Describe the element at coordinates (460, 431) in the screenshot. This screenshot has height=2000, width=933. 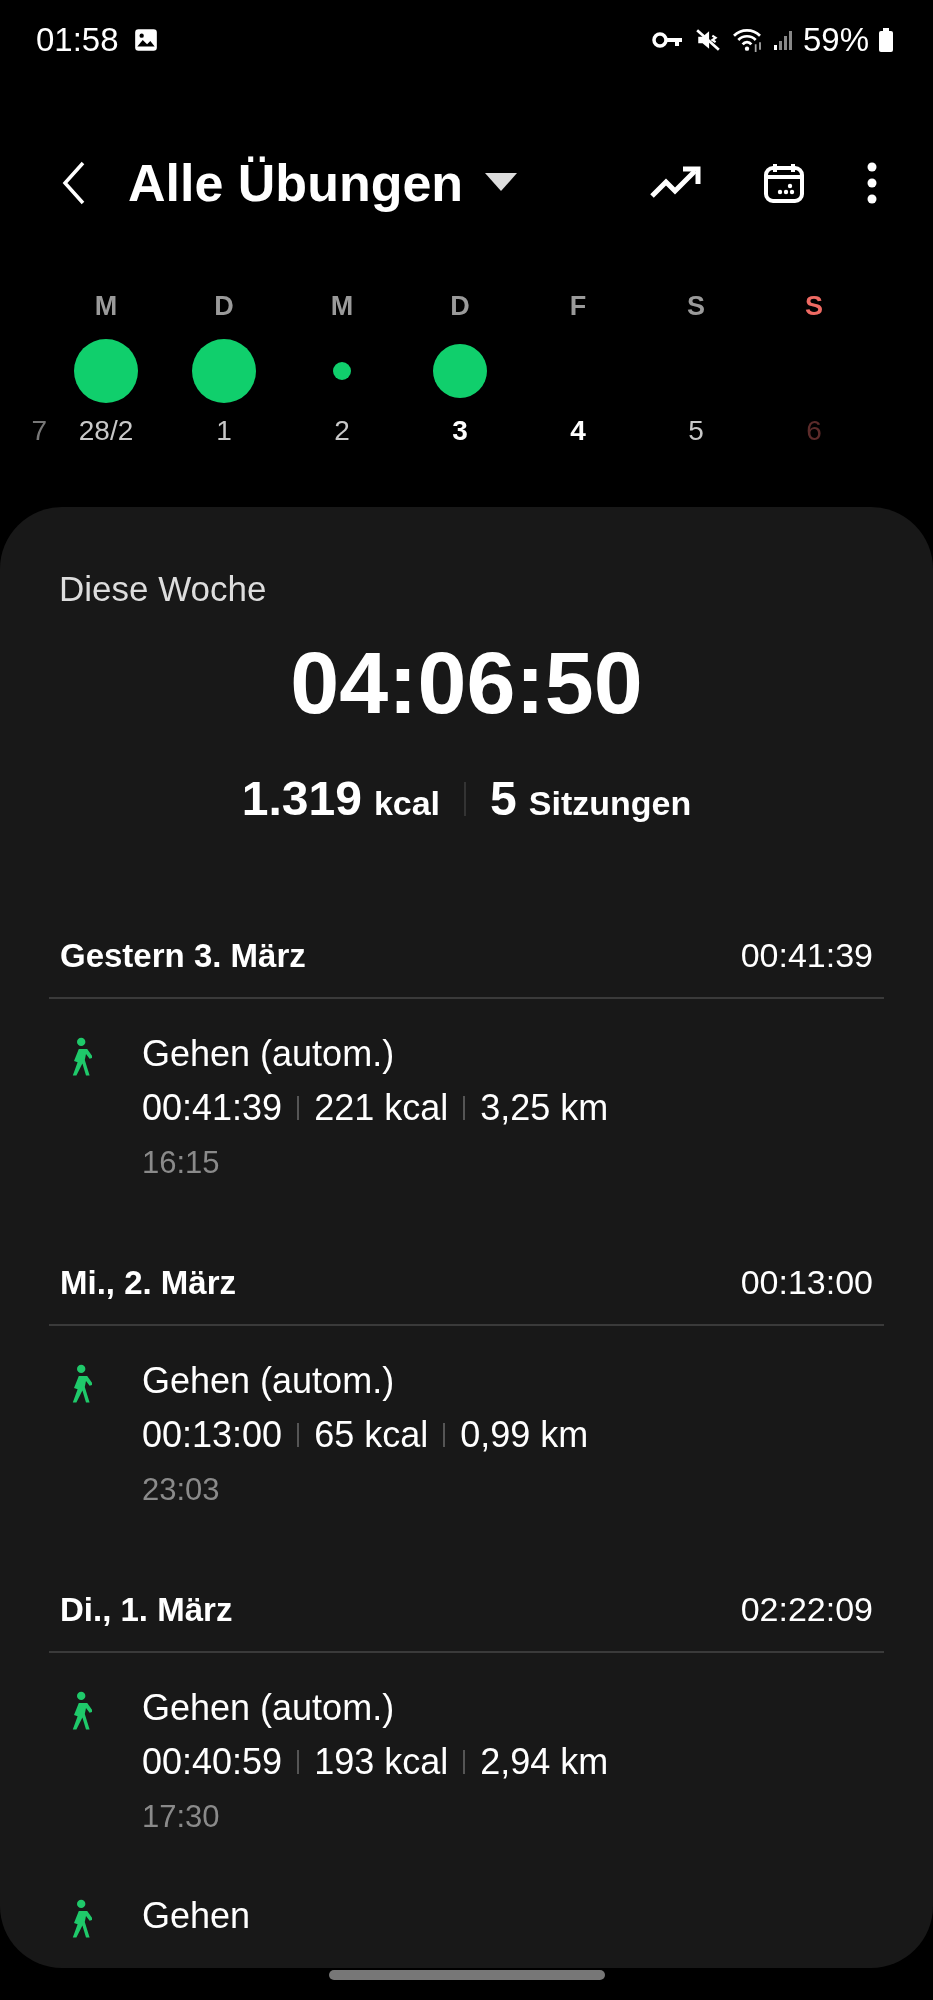
I see `day-number: 3` at that location.